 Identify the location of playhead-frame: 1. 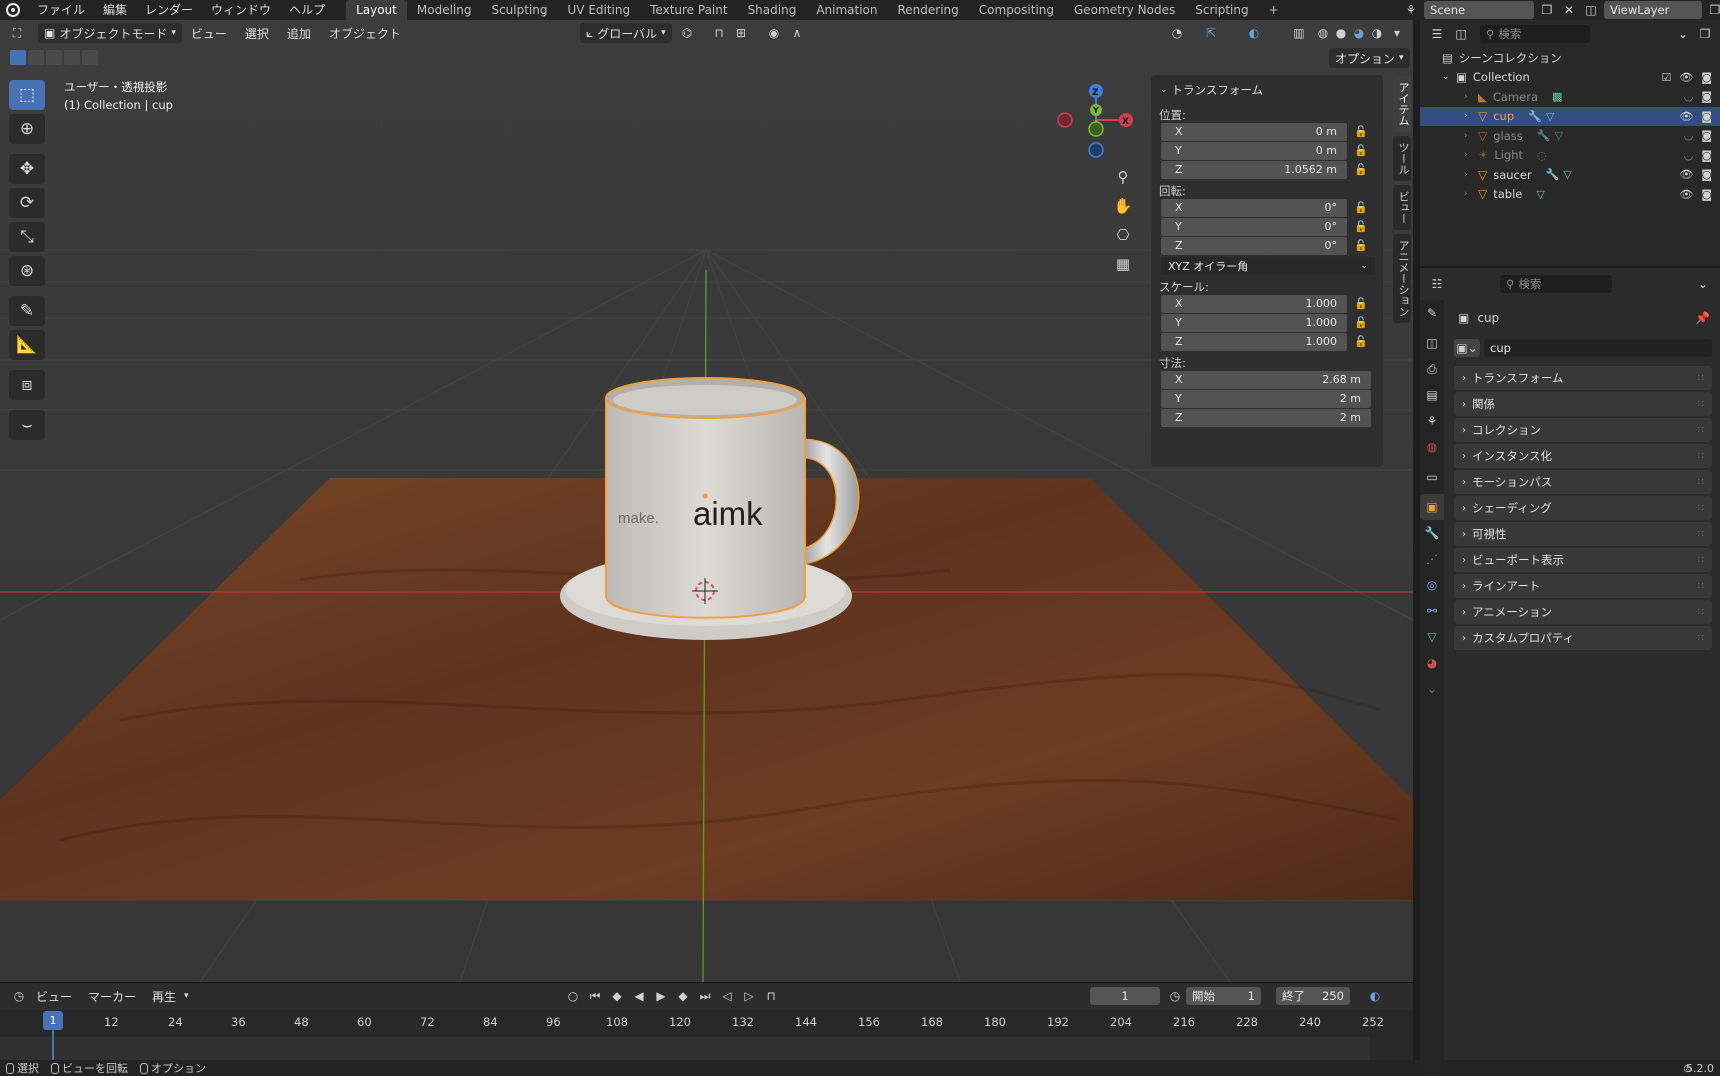
(53, 1020).